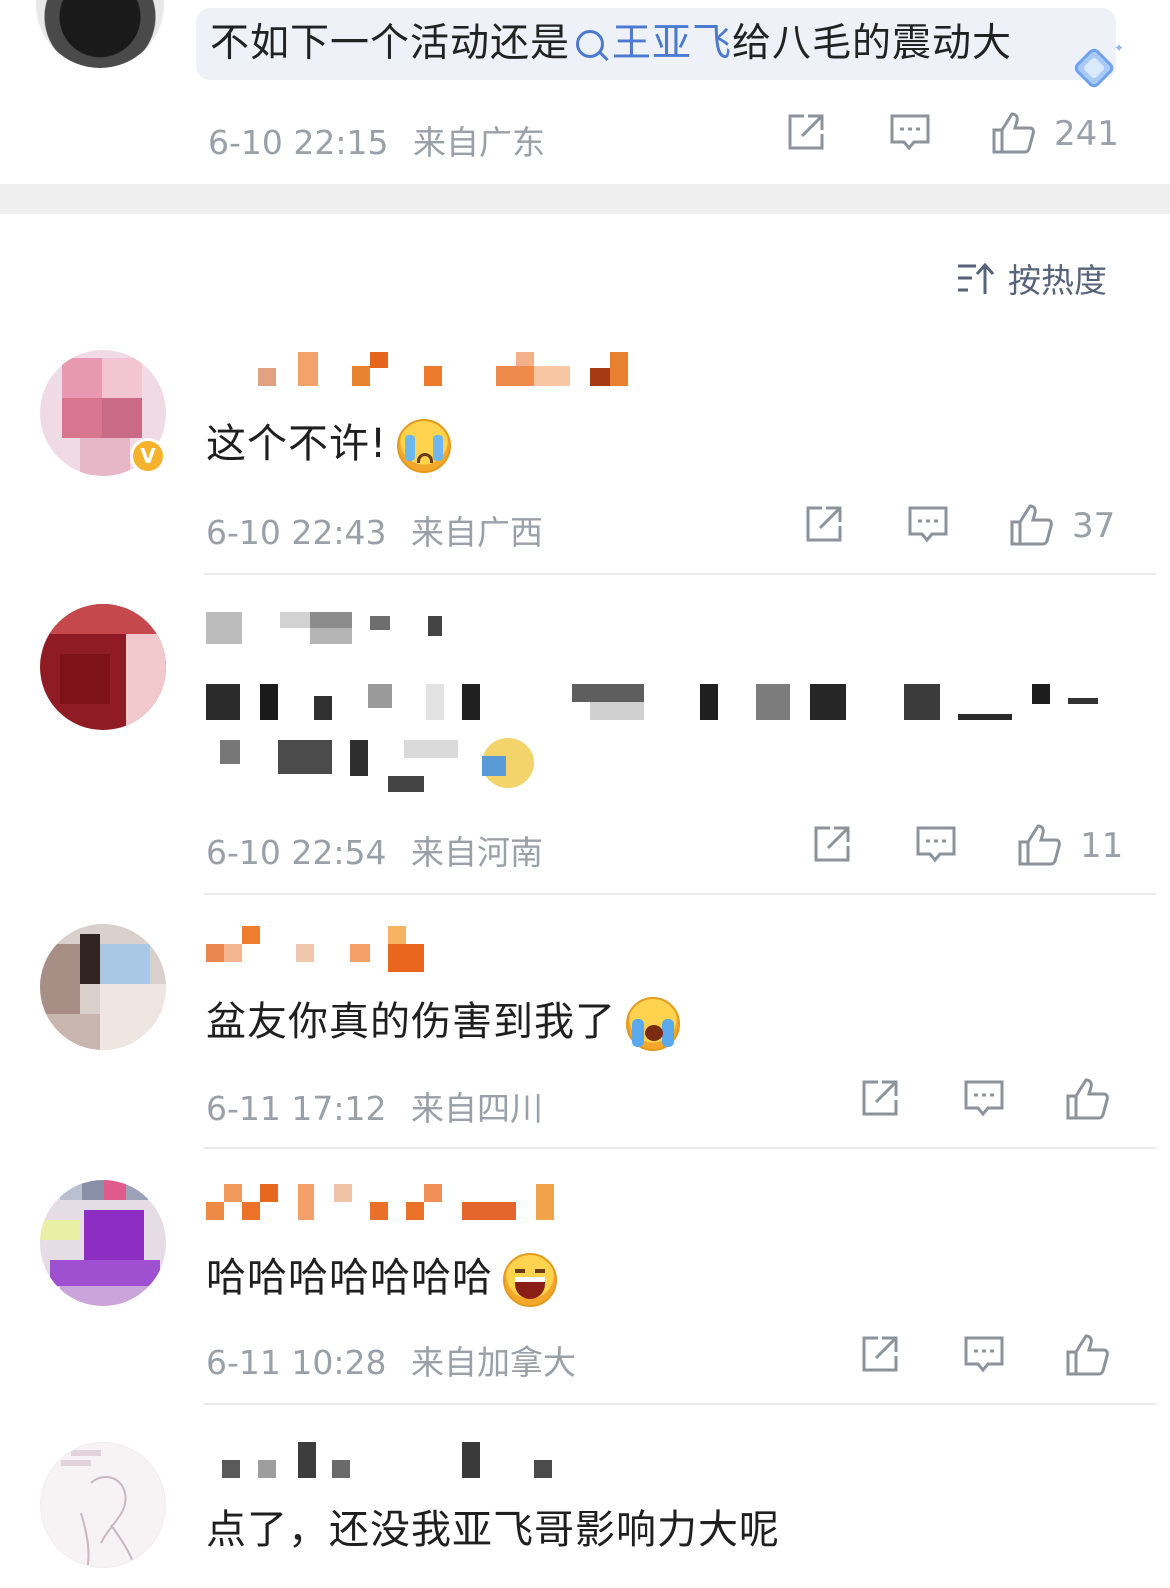 This screenshot has height=1588, width=1170. Describe the element at coordinates (585, 1291) in the screenshot. I see `comment-item: 哈哈哈哈哈哈哈 6-11 10:28 来自加拿大` at that location.